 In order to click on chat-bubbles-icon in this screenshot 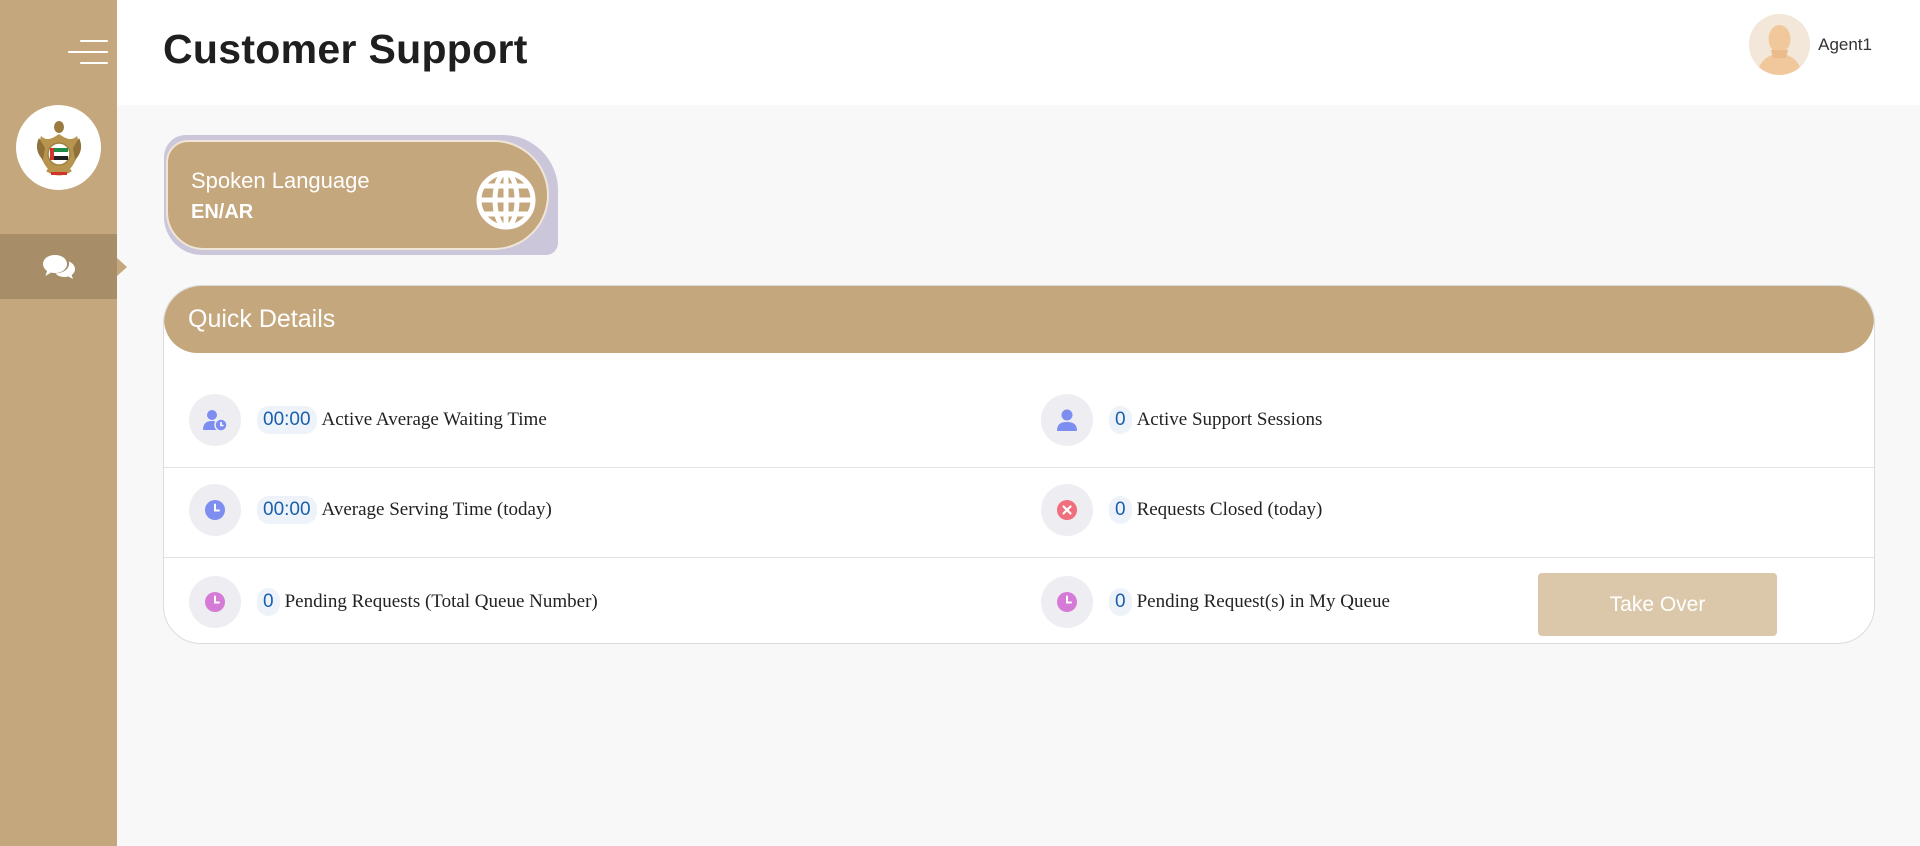, I will do `click(58, 266)`.